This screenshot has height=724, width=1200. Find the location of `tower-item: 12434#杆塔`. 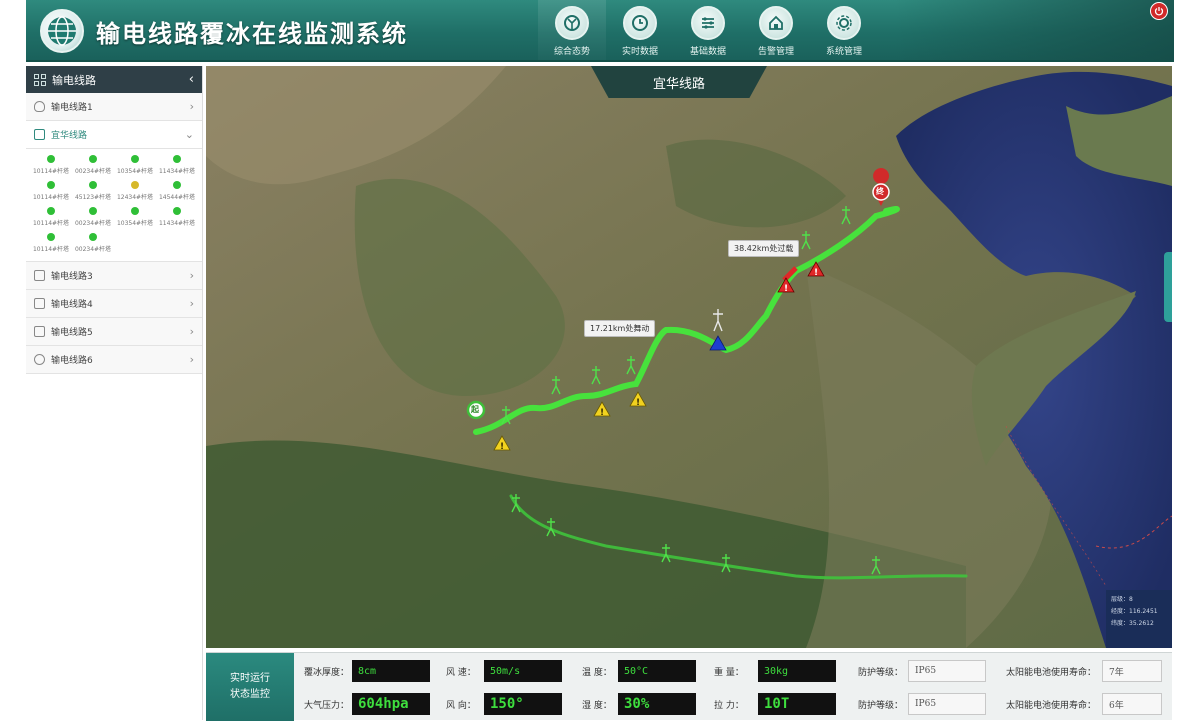

tower-item: 12434#杆塔 is located at coordinates (135, 191).